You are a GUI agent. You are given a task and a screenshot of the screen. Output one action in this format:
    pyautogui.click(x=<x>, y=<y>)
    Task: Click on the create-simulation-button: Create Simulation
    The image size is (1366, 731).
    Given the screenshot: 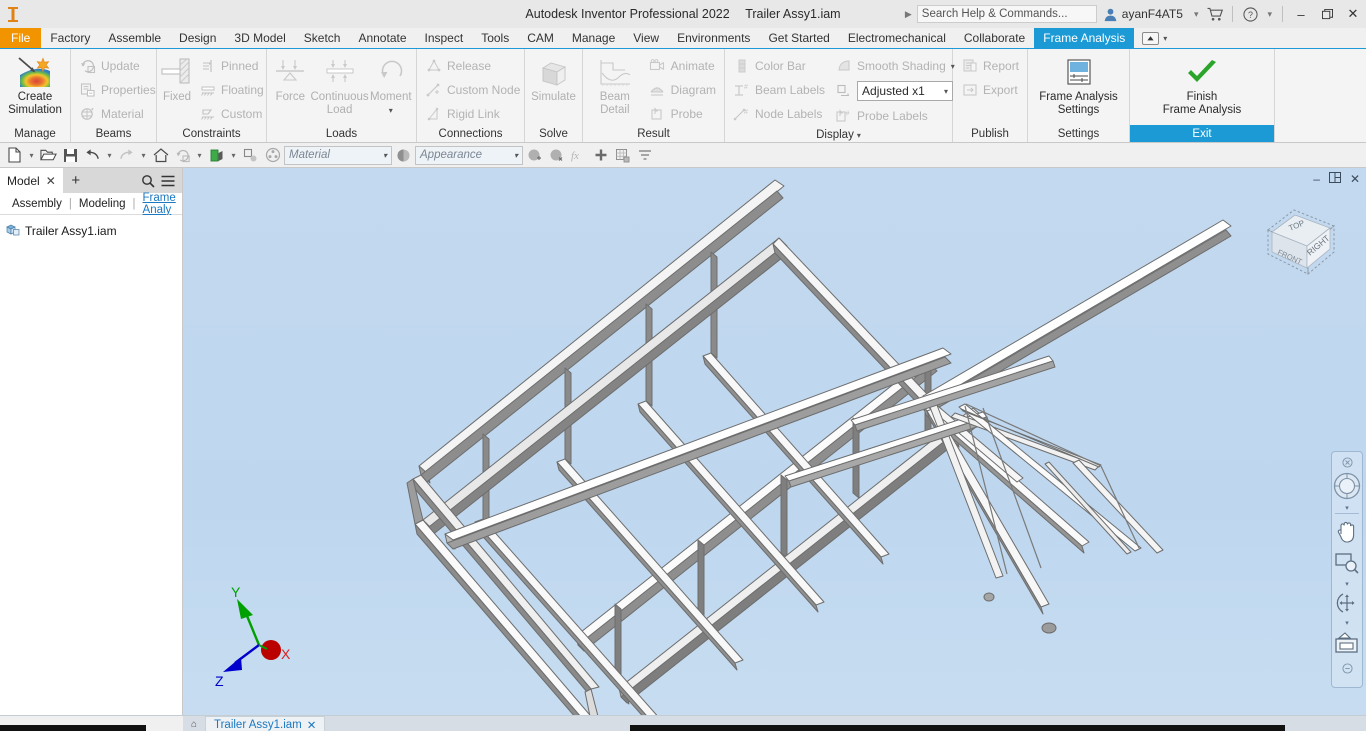 What is the action you would take?
    pyautogui.click(x=35, y=84)
    